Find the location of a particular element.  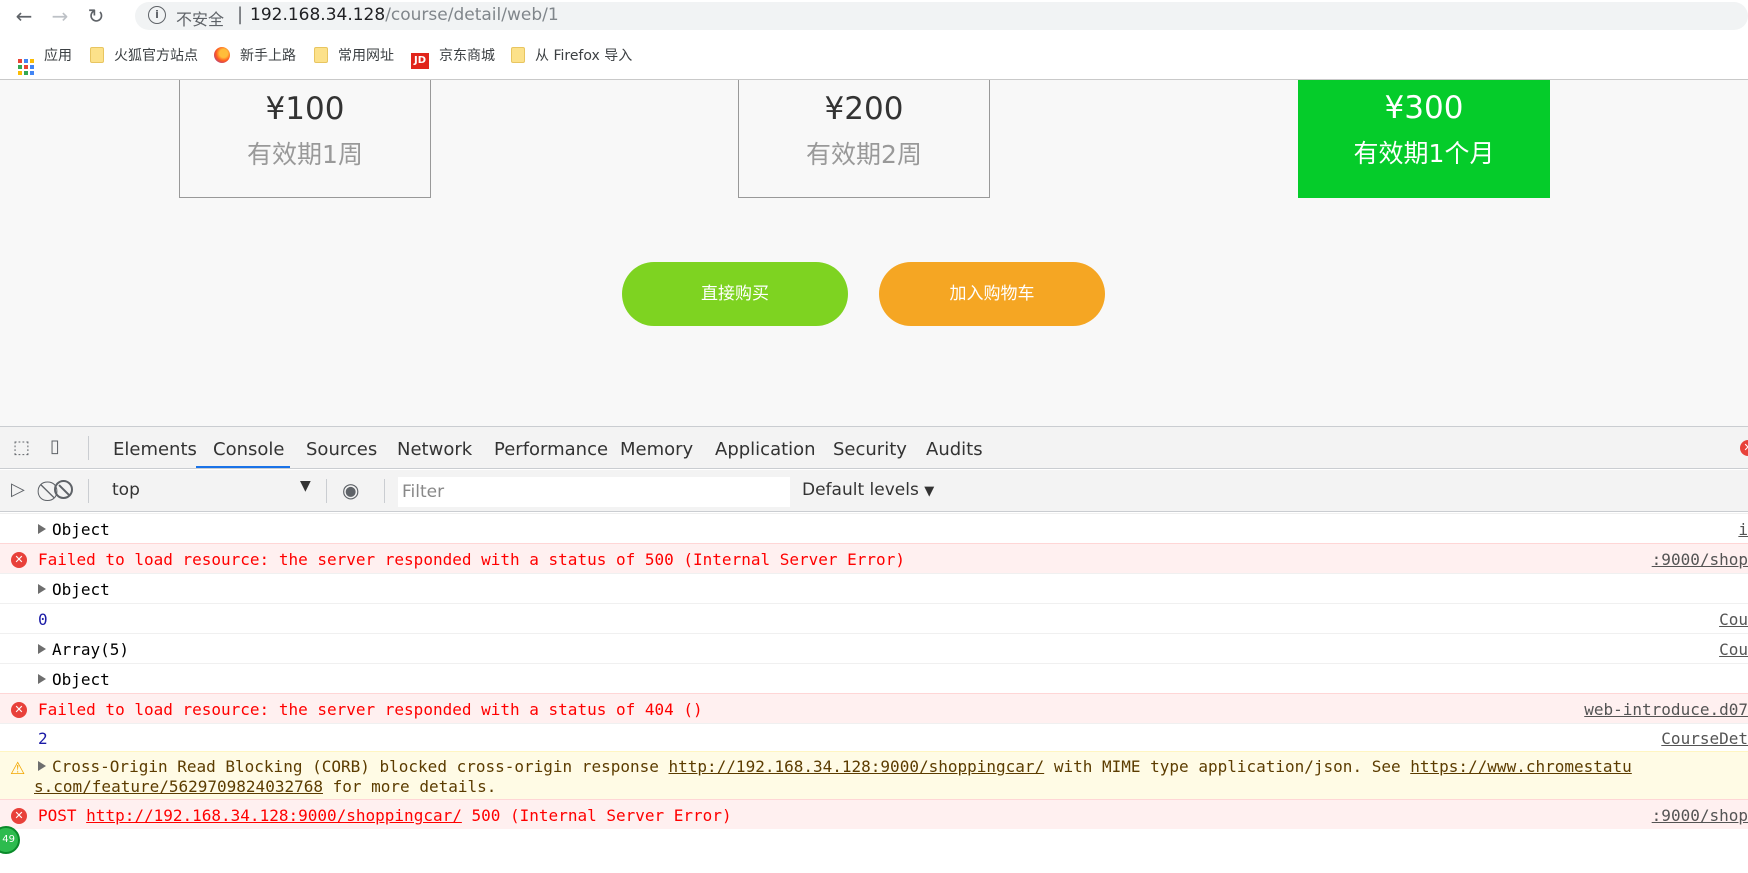

tab-console: Console is located at coordinates (248, 449).